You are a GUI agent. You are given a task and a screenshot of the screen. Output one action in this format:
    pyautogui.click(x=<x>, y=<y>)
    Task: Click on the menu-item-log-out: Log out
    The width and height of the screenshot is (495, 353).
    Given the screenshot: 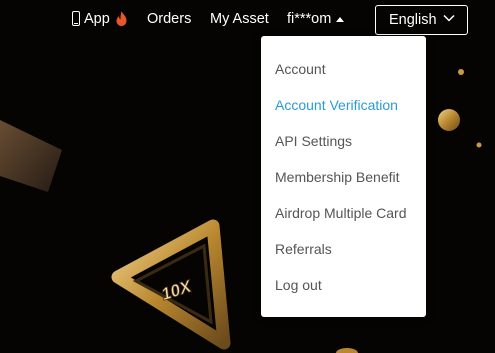 What is the action you would take?
    pyautogui.click(x=298, y=285)
    